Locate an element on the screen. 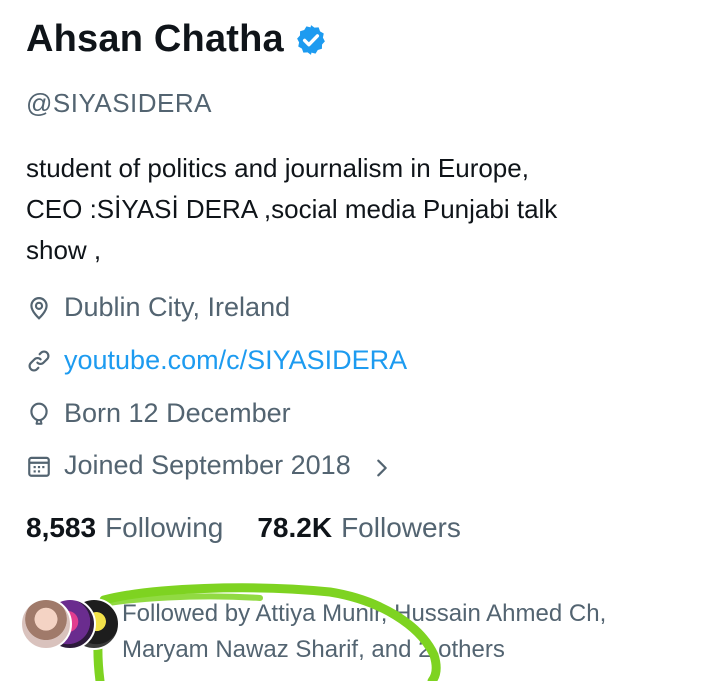 The width and height of the screenshot is (720, 681). verified-badge-icon is located at coordinates (311, 40).